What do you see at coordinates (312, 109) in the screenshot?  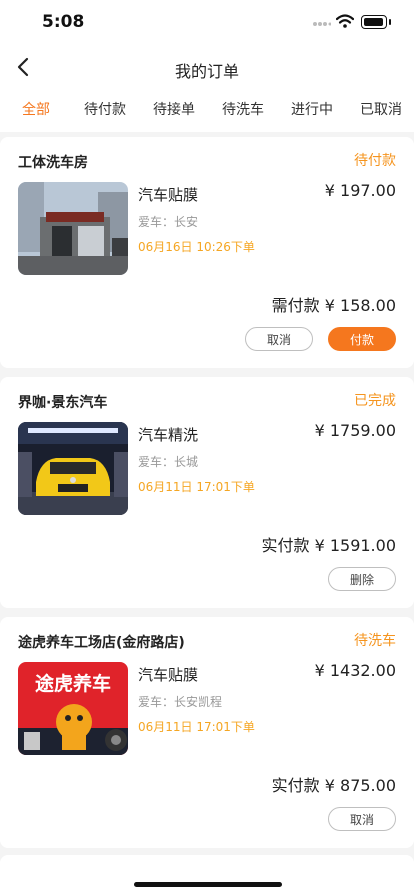 I see `tab-in-progress: 进行中` at bounding box center [312, 109].